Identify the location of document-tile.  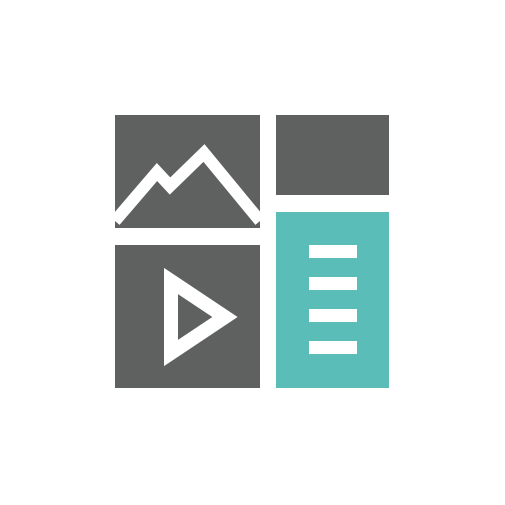
(332, 300).